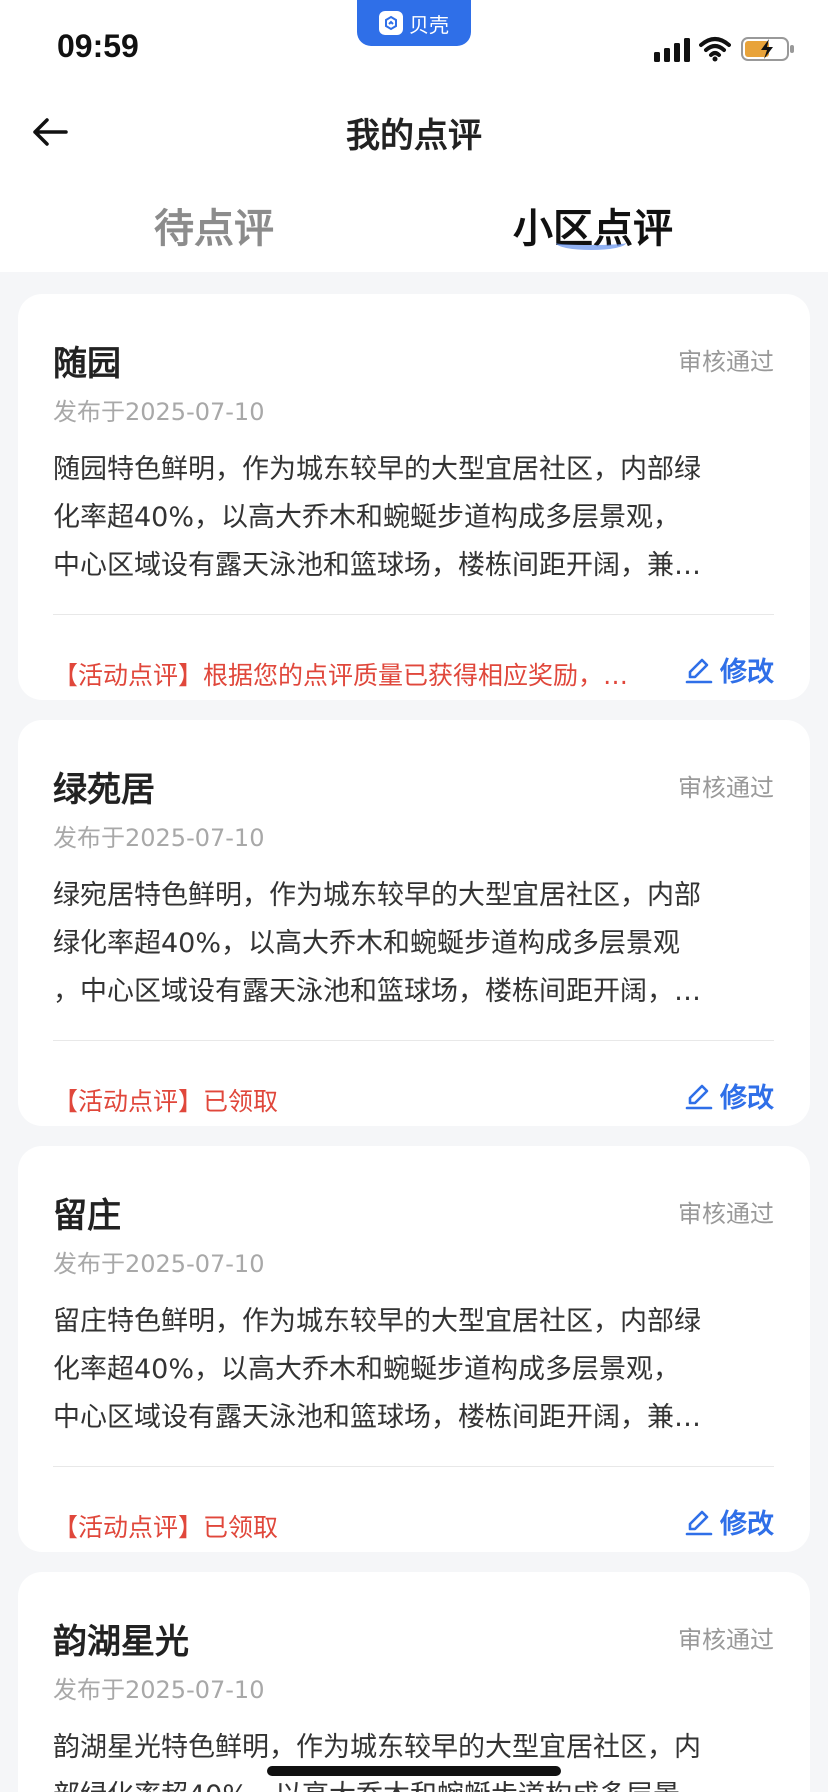 The image size is (828, 1792). I want to click on app-badge-label: 贝壳, so click(429, 24).